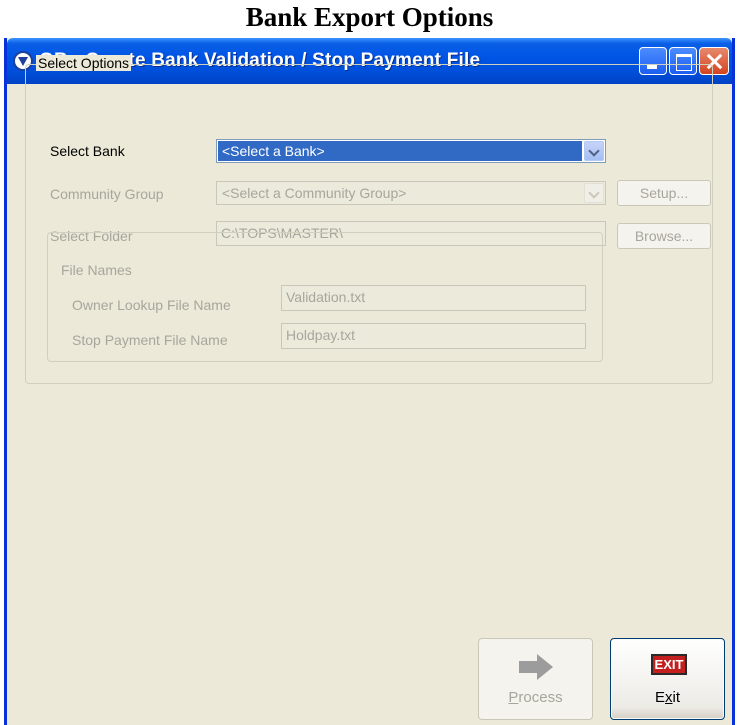 The height and width of the screenshot is (725, 739). I want to click on page-heading: Bank Export Options, so click(369, 17).